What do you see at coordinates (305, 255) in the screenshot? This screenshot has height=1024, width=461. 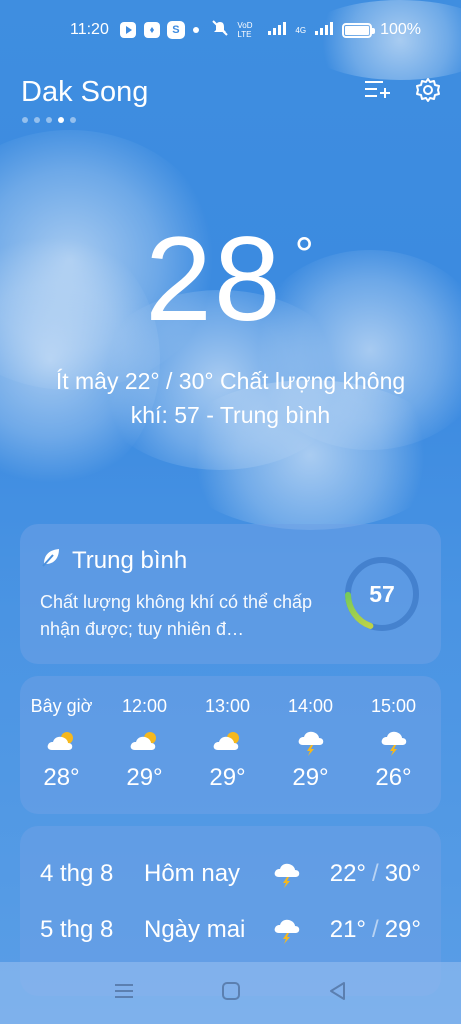 I see `degree-symbol: °` at bounding box center [305, 255].